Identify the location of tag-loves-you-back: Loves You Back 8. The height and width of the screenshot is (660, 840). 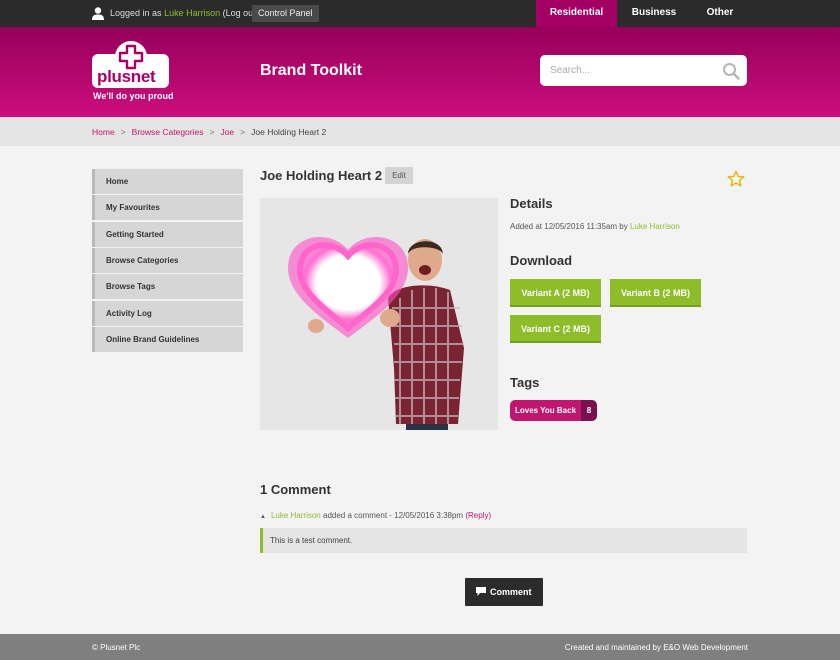
(553, 410).